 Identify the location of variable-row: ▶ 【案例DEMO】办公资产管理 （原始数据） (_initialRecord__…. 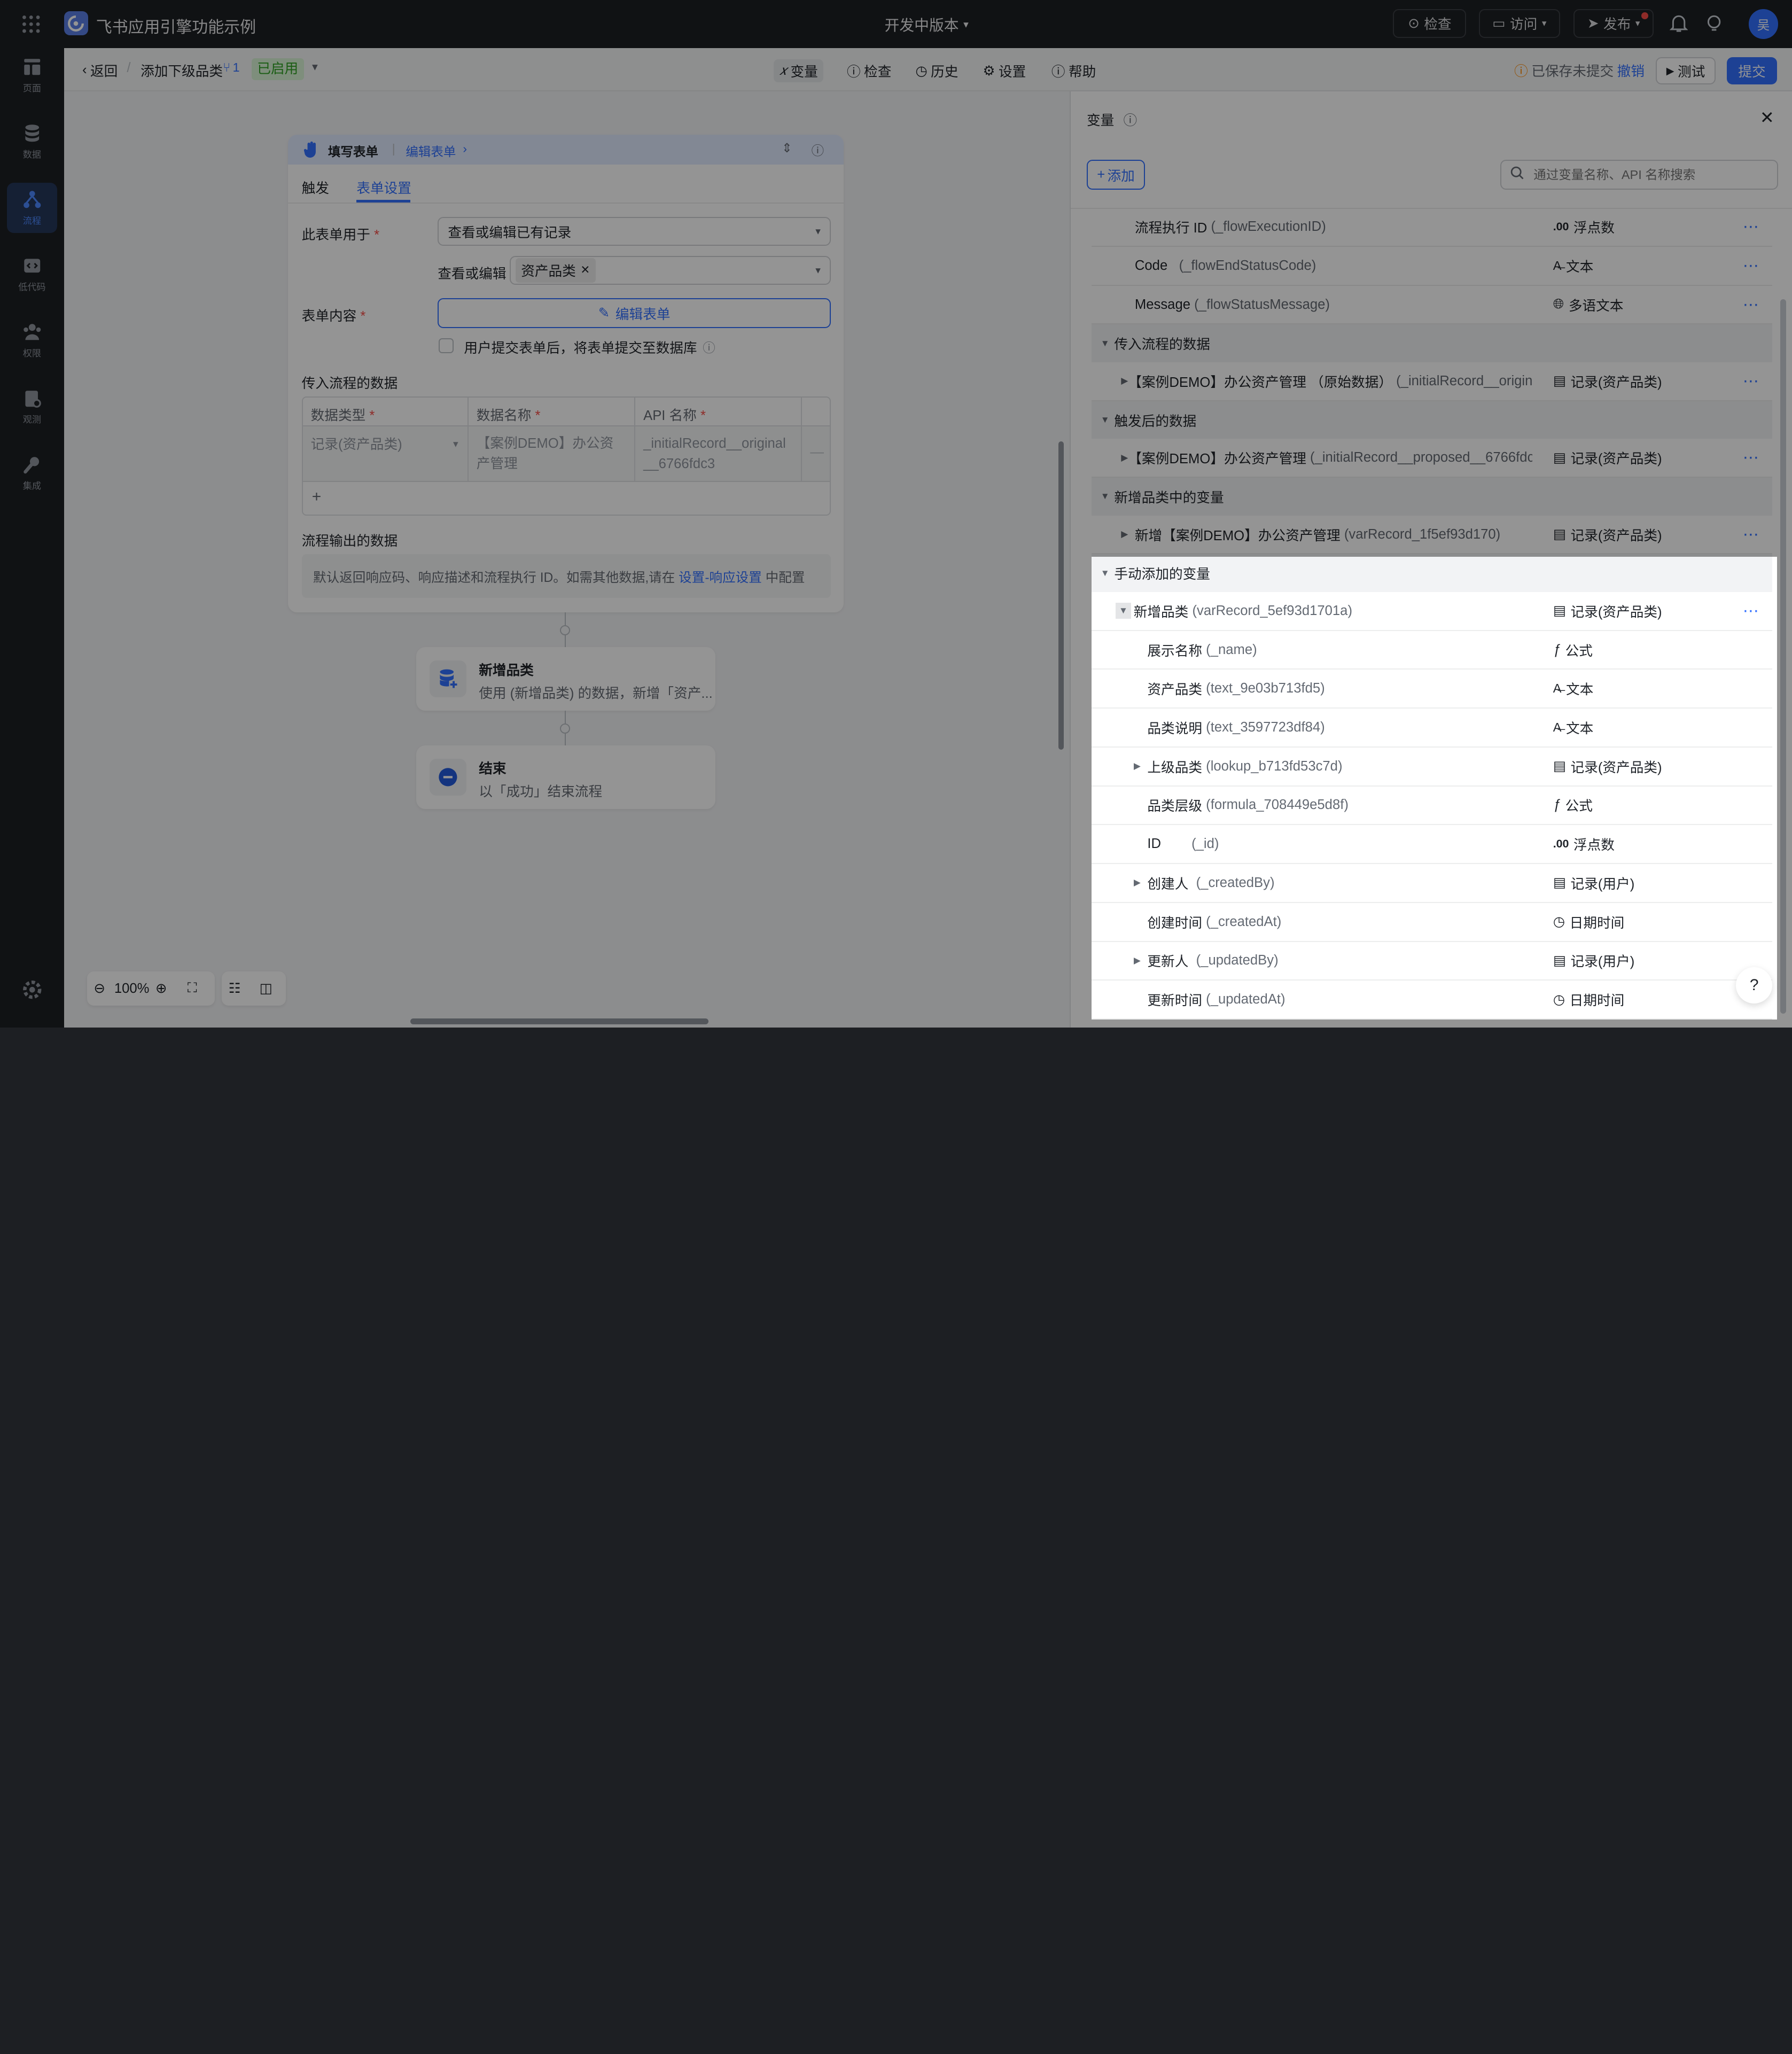
(1432, 381).